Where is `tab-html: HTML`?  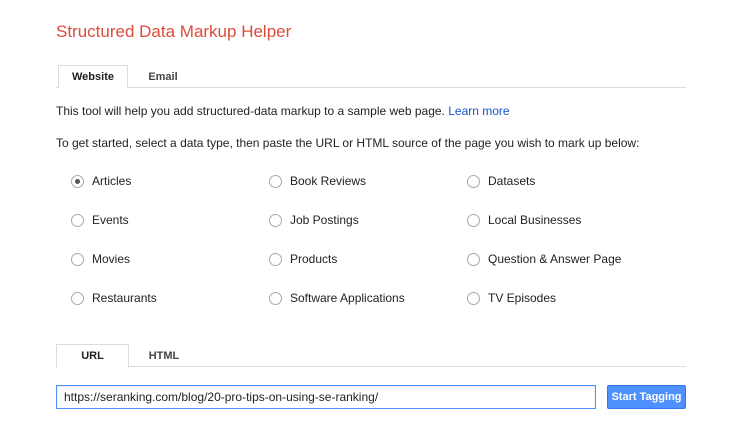 tab-html: HTML is located at coordinates (164, 356).